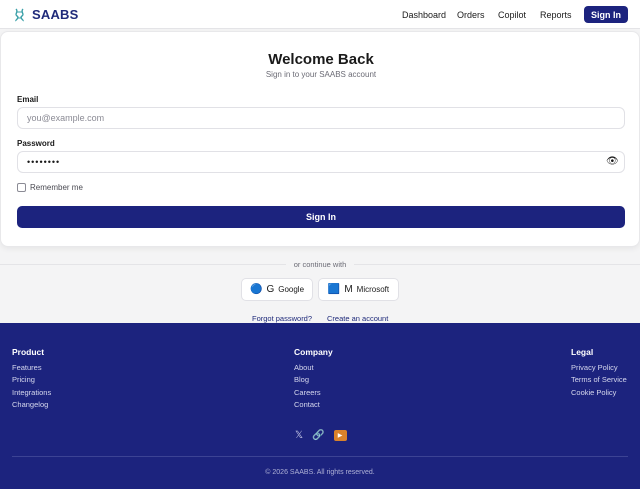  Describe the element at coordinates (357, 318) in the screenshot. I see `create-account-link: Create an account` at that location.